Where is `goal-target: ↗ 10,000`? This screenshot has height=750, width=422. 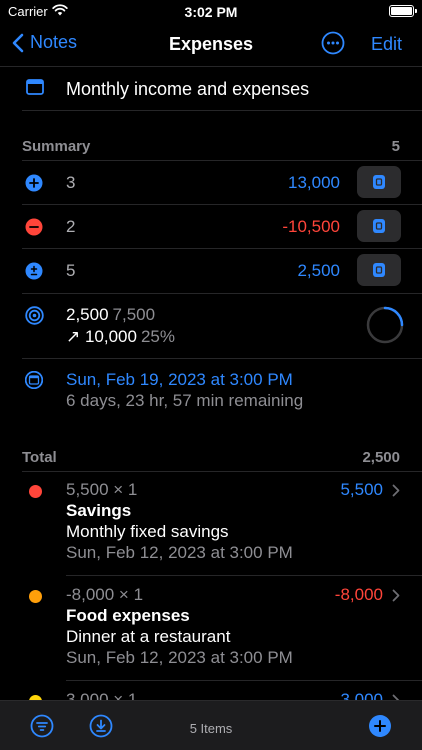
goal-target: ↗ 10,000 is located at coordinates (101, 336).